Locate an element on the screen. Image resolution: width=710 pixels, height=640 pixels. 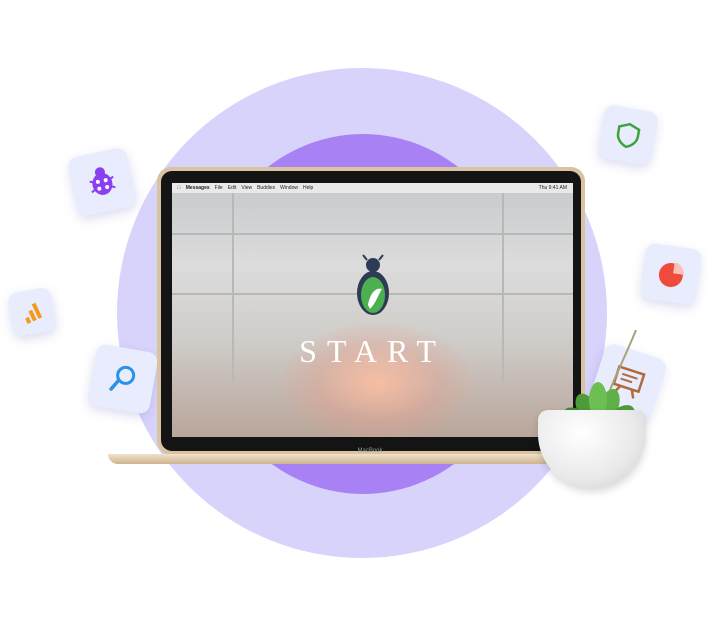
shield-tile is located at coordinates (628, 135).